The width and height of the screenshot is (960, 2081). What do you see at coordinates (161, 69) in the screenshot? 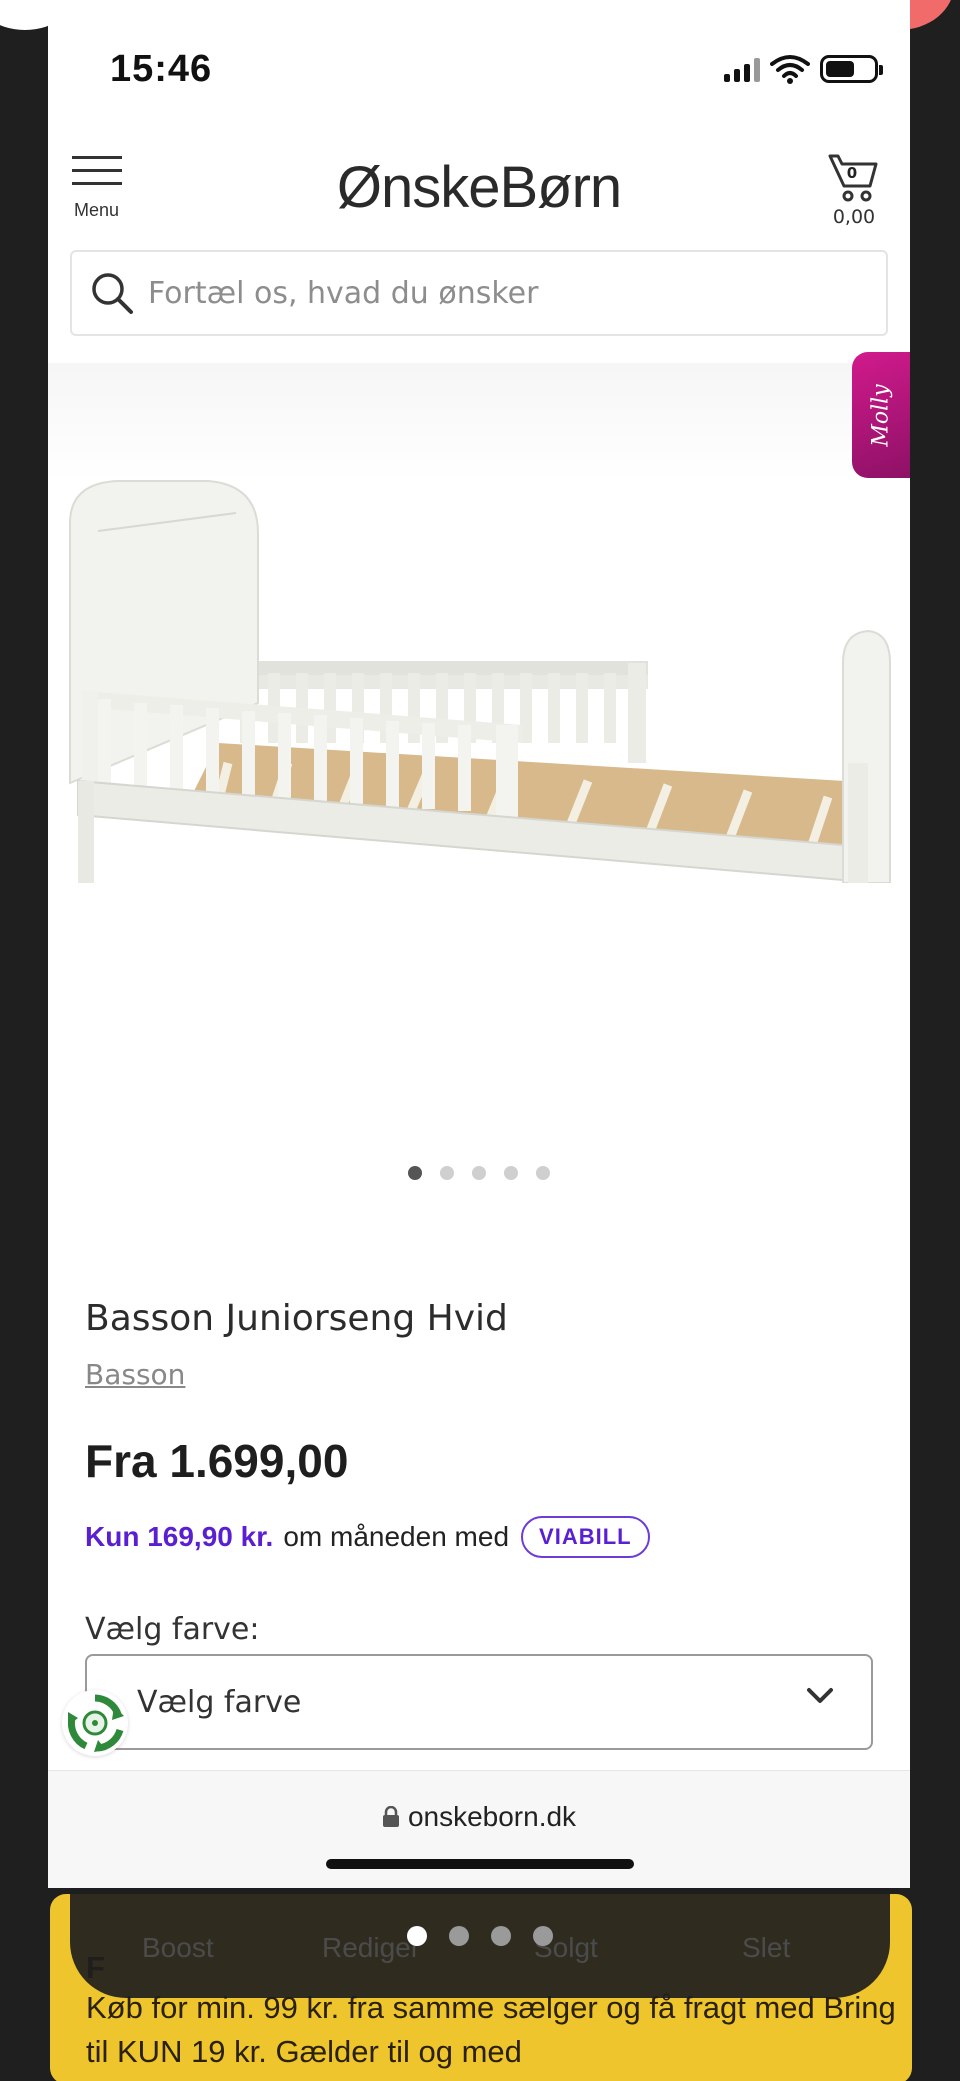
I see `status-time: 15:46` at bounding box center [161, 69].